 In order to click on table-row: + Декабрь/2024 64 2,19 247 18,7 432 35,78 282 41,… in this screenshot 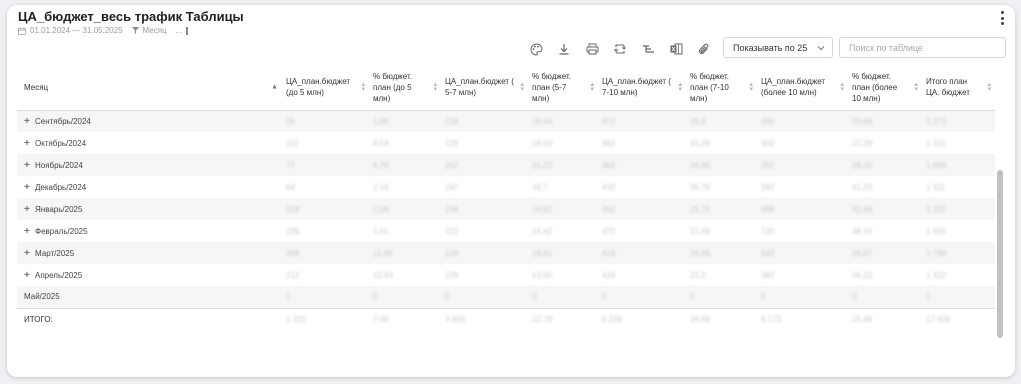, I will do `click(506, 187)`.